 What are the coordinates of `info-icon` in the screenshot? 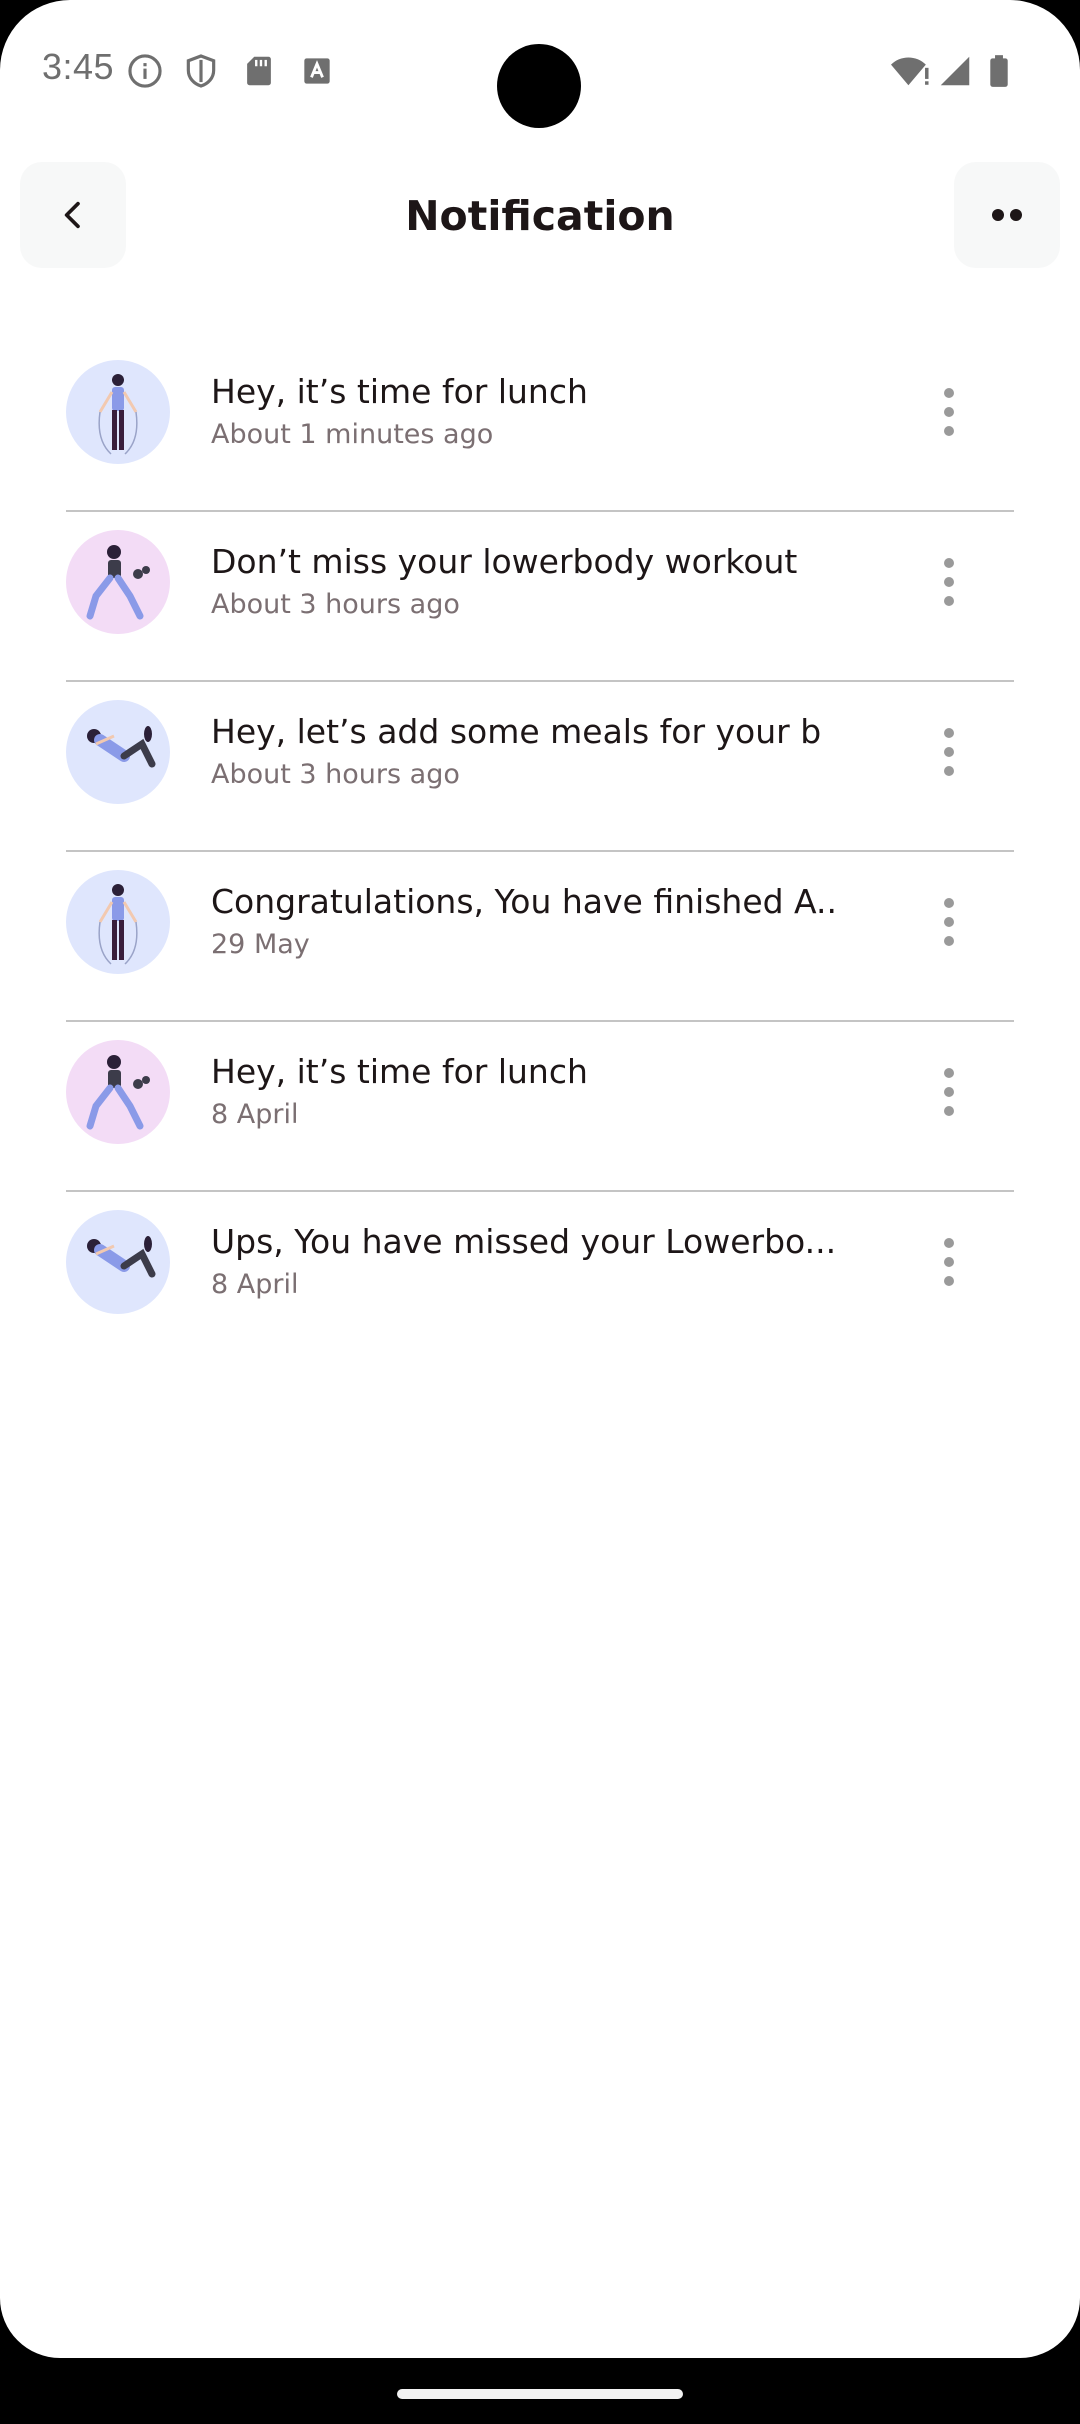 It's located at (145, 71).